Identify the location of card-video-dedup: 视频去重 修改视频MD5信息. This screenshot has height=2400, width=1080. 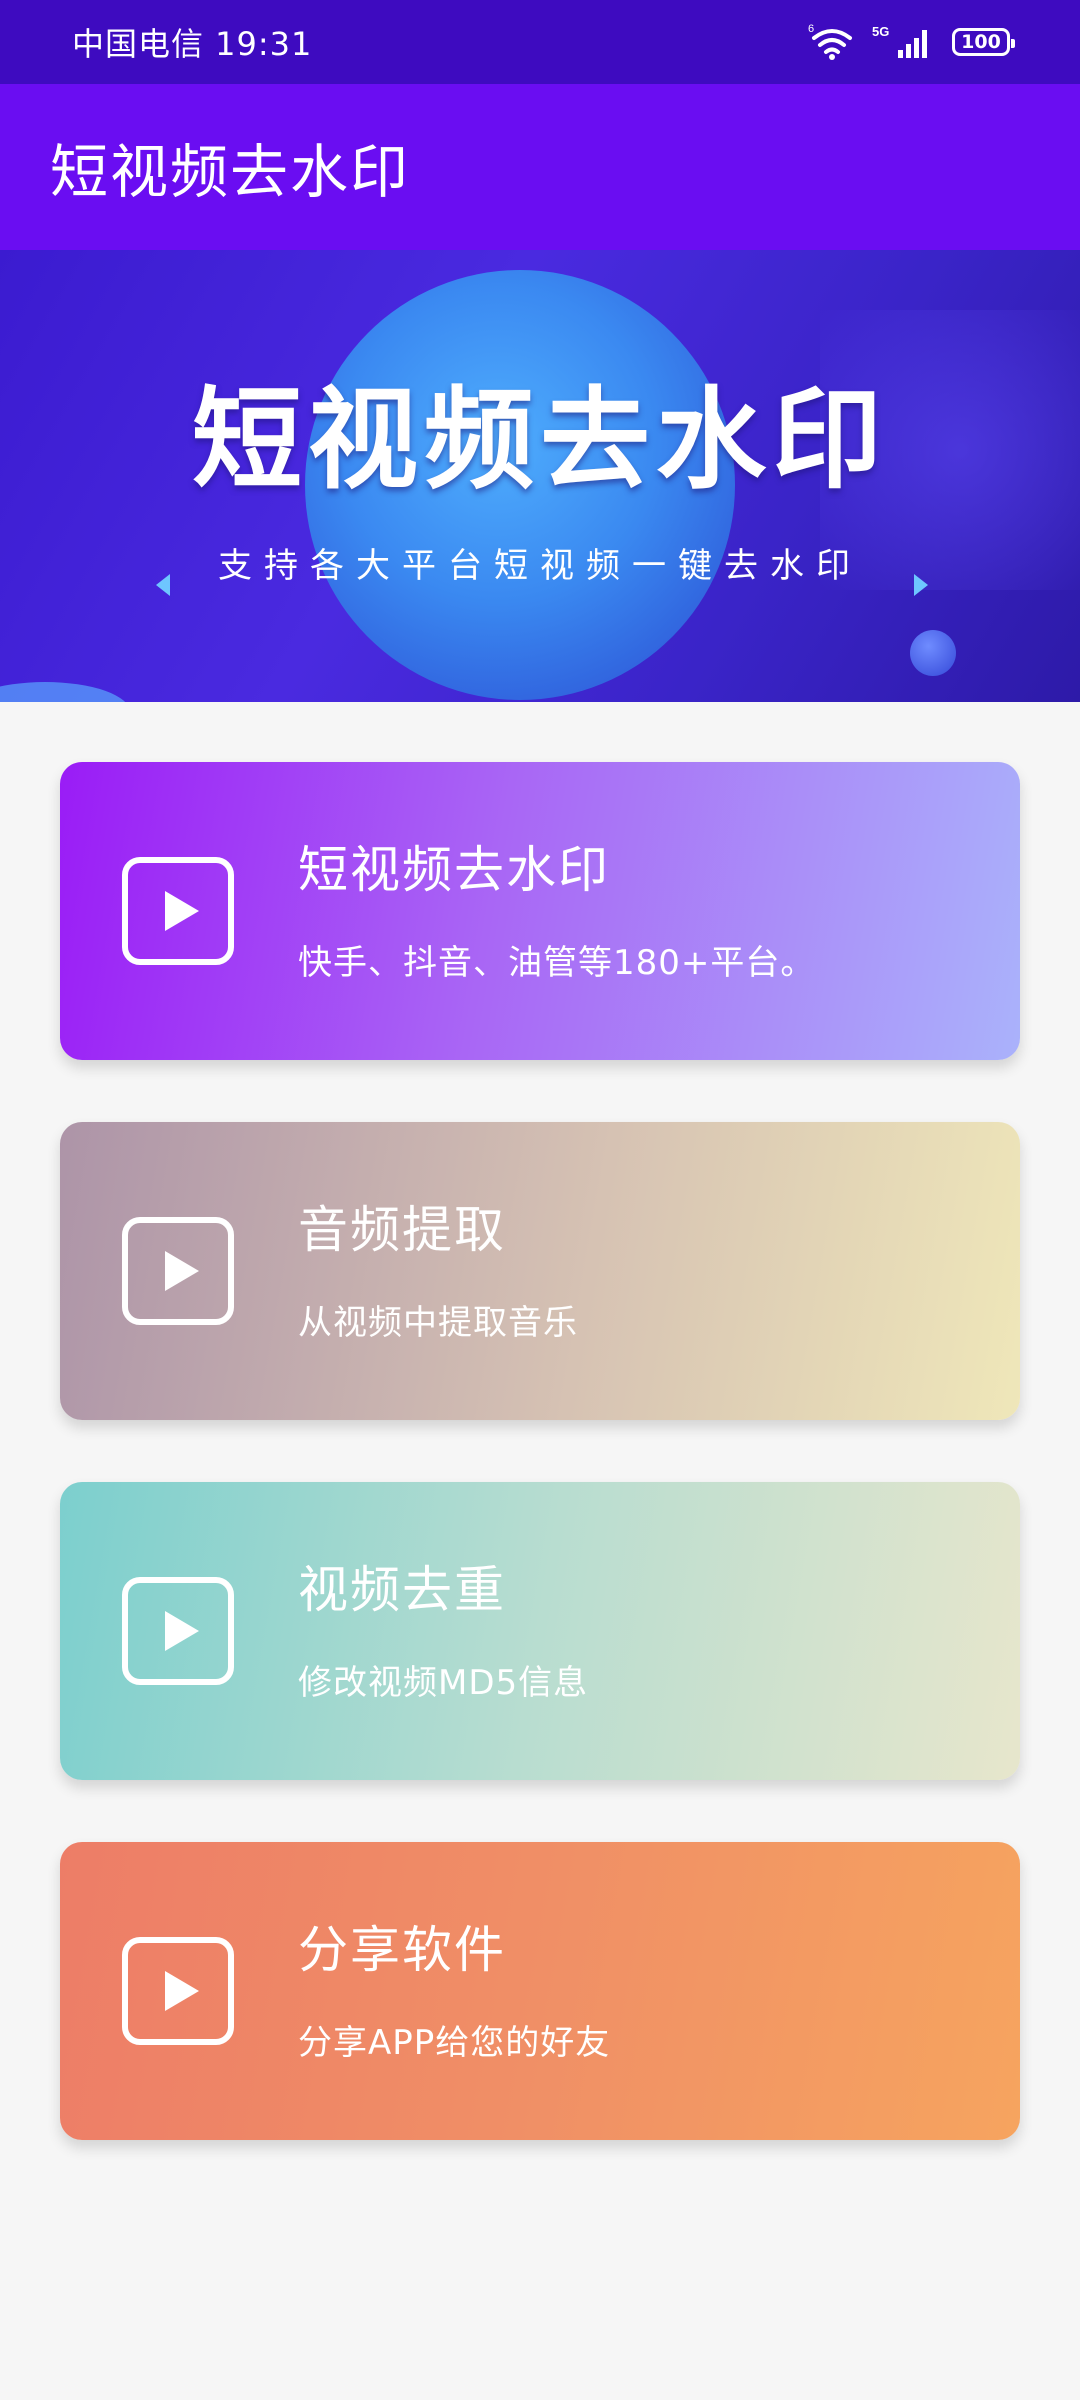
(540, 1631).